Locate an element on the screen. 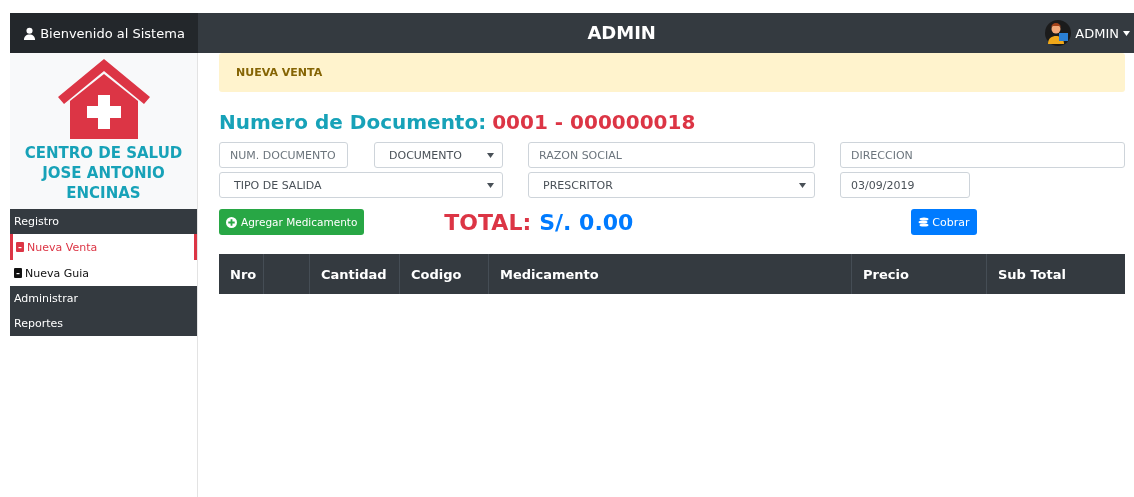 The image size is (1134, 497). welcome-text: Bienvenido al Sistema is located at coordinates (112, 33).